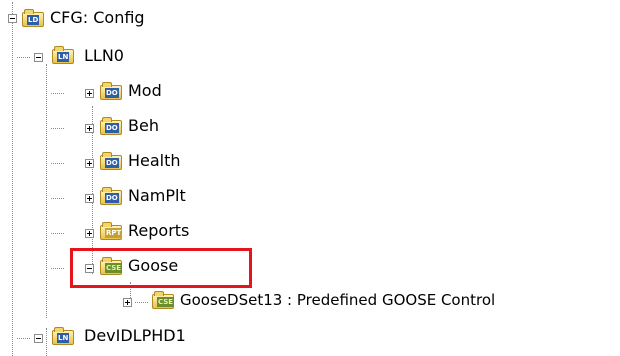 The height and width of the screenshot is (356, 620). I want to click on tree-node-label: NamPlt, so click(157, 195).